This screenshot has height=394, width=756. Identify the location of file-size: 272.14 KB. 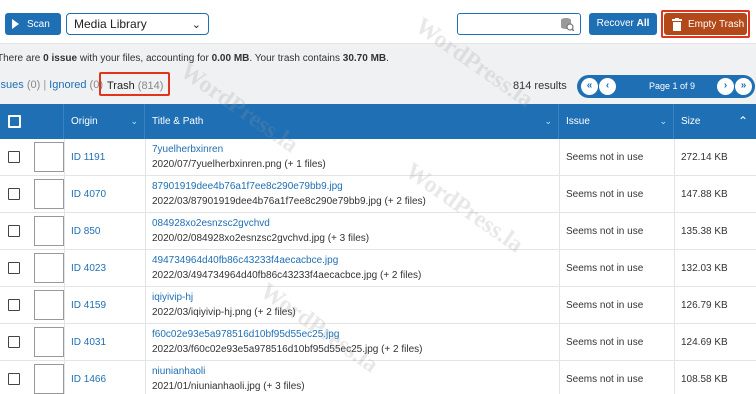
(704, 157).